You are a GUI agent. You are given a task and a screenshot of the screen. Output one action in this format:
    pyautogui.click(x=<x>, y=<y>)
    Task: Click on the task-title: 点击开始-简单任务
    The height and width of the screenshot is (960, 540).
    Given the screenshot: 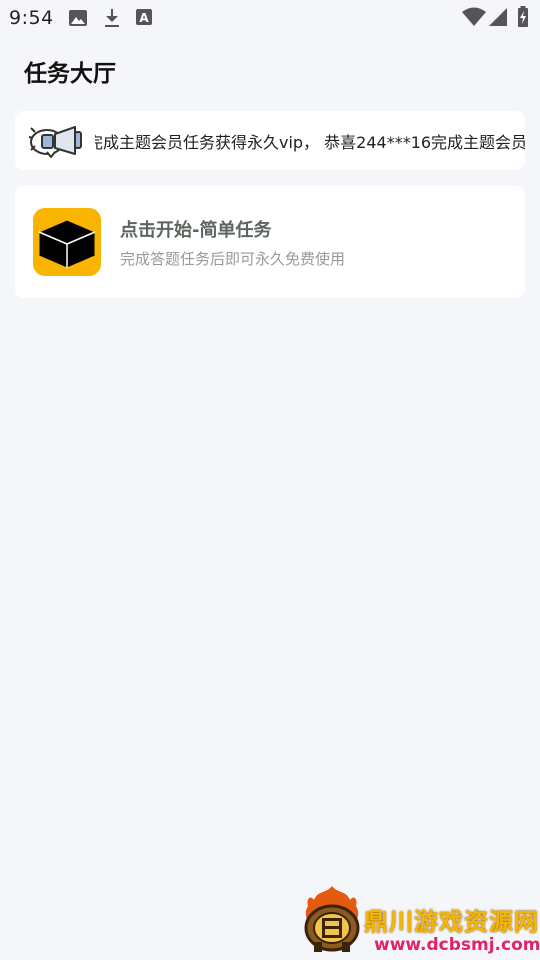 What is the action you would take?
    pyautogui.click(x=196, y=230)
    